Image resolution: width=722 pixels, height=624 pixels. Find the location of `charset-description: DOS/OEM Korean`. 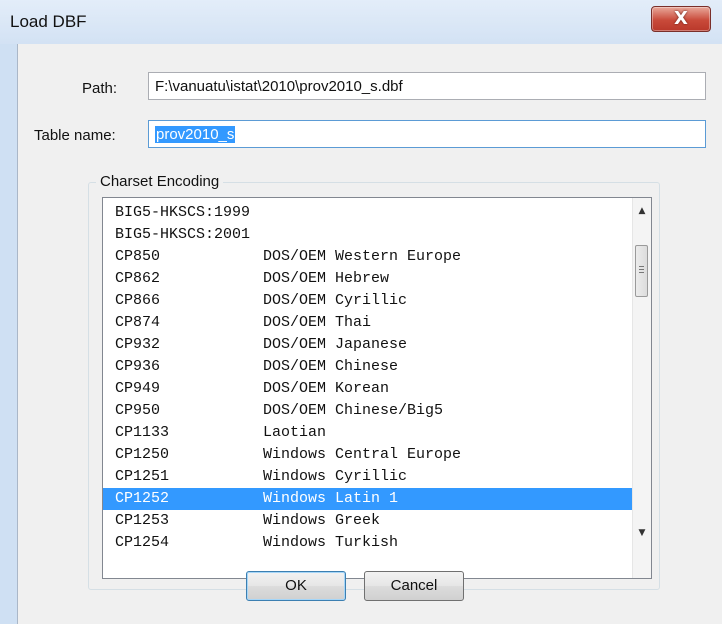

charset-description: DOS/OEM Korean is located at coordinates (326, 388).